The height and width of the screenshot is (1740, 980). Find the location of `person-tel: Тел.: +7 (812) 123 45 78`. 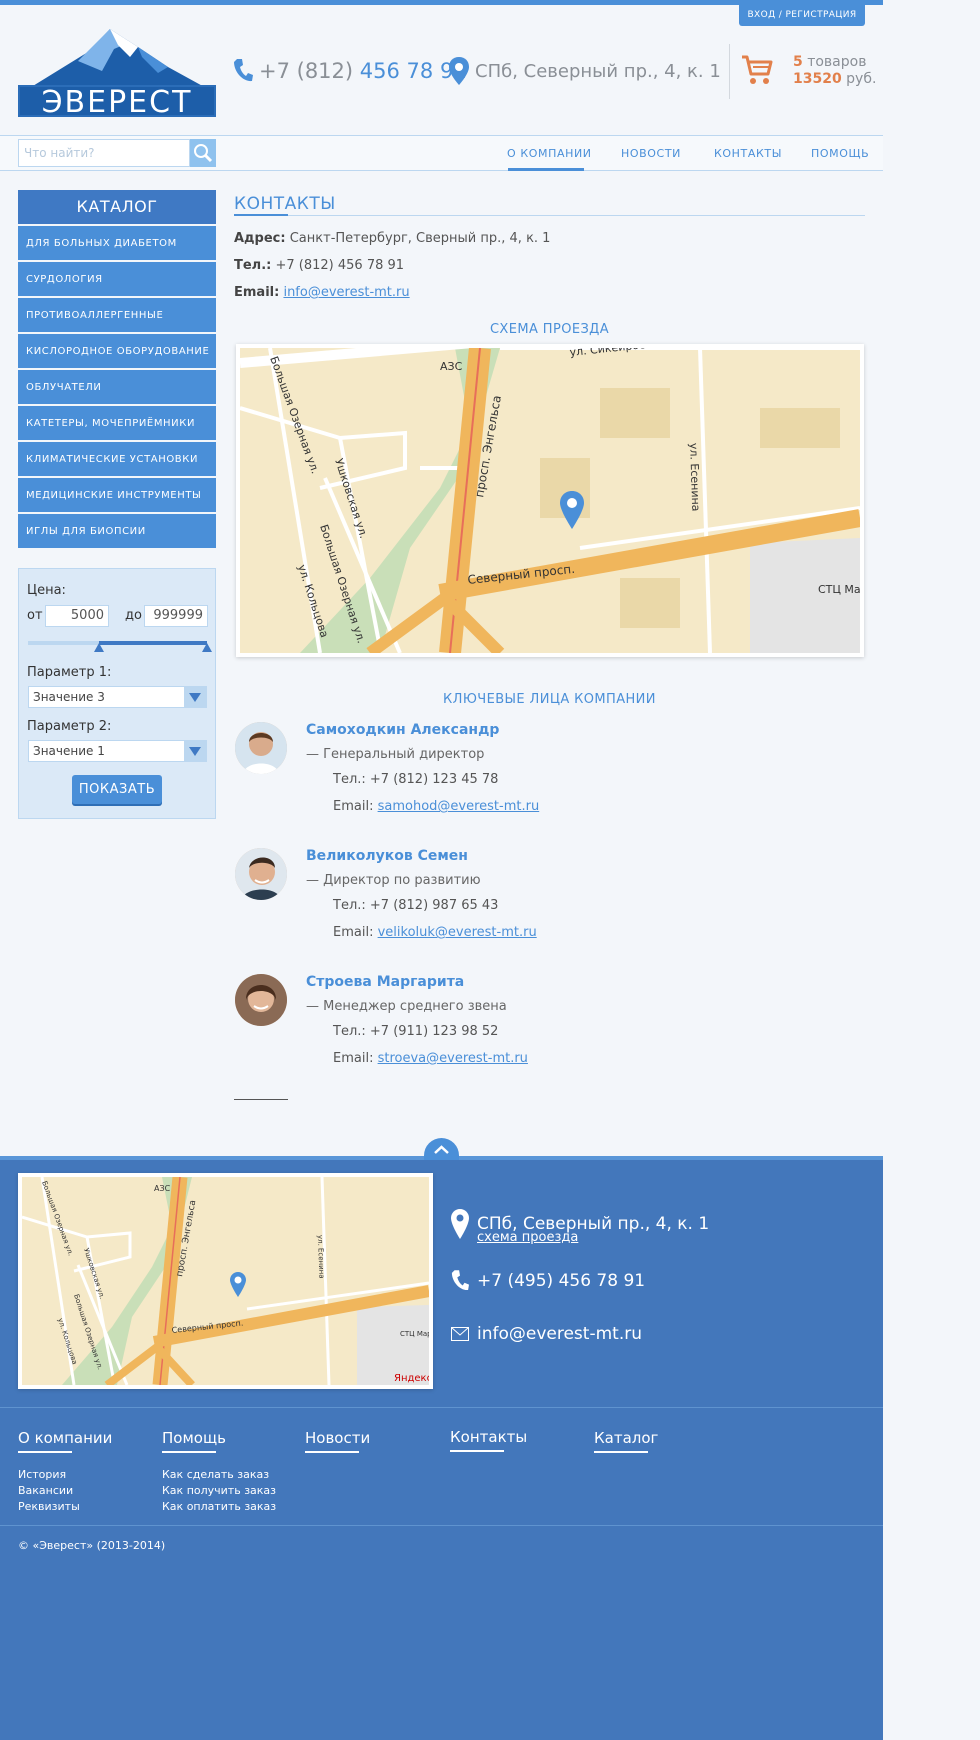

person-tel: Тел.: +7 (812) 123 45 78 is located at coordinates (416, 779).